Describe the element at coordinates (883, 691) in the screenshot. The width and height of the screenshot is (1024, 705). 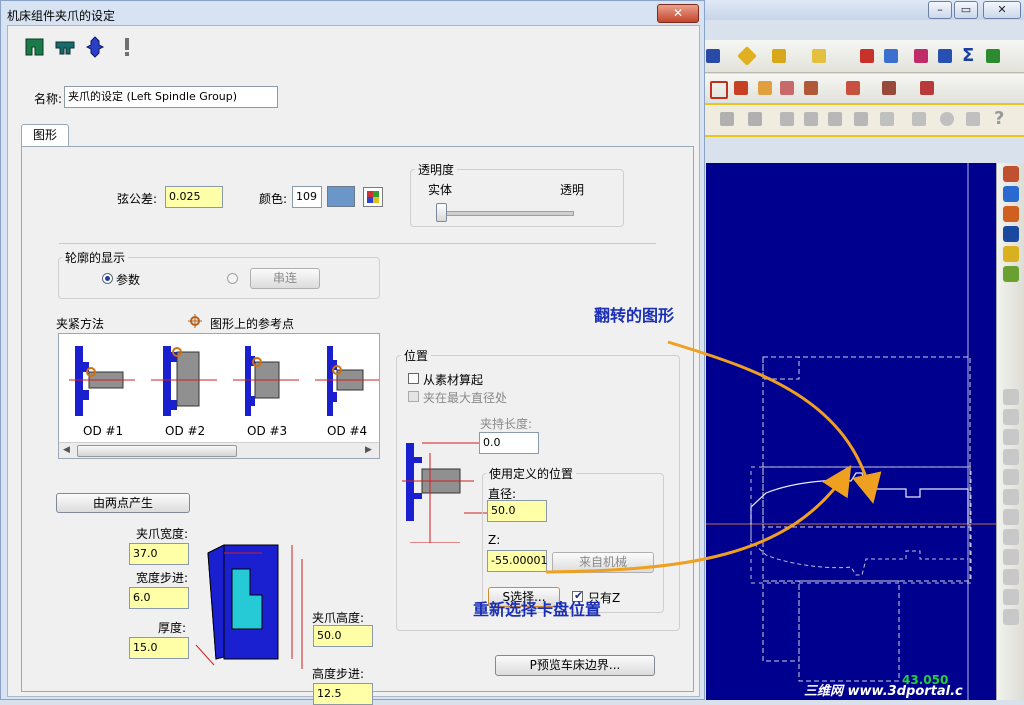
I see `watermark: 三维网 www.3dportal.c` at that location.